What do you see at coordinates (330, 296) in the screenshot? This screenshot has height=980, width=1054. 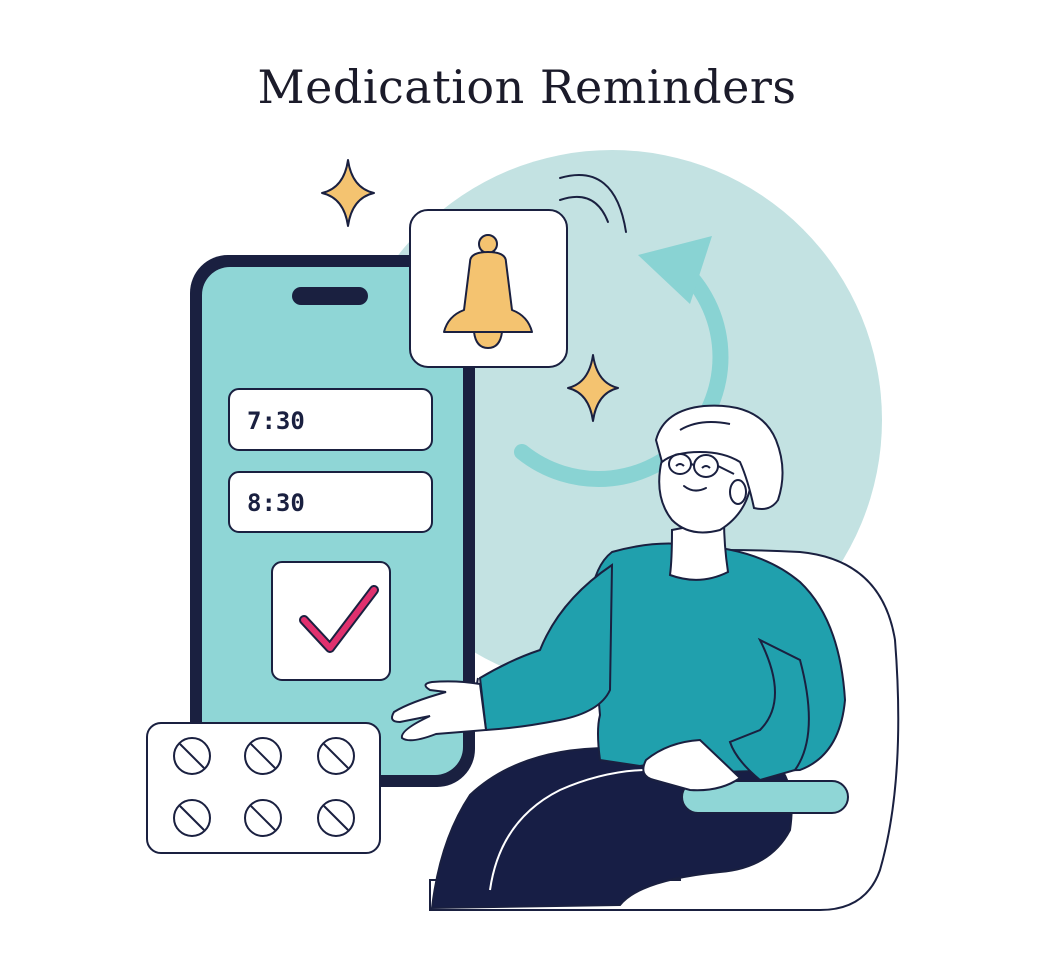 I see `phone-speaker` at bounding box center [330, 296].